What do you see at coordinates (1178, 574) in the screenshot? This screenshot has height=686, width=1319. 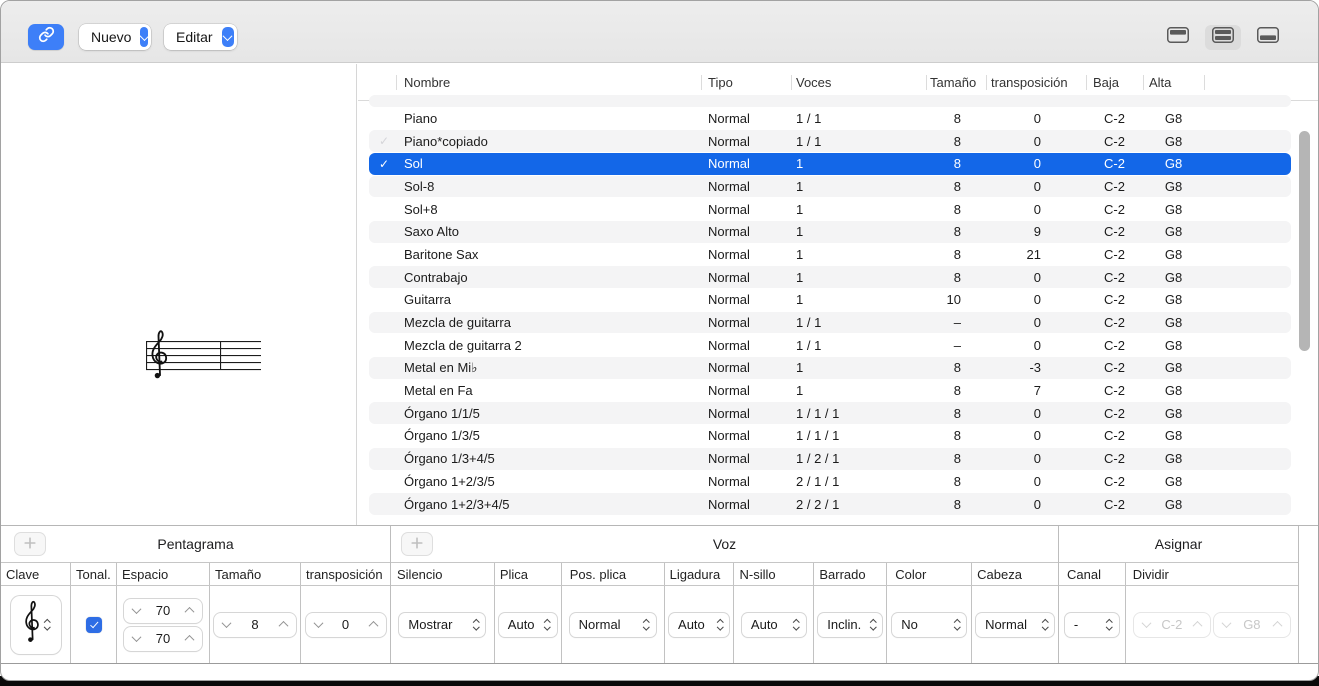 I see `asignar-field-labels: Canal Dividir` at bounding box center [1178, 574].